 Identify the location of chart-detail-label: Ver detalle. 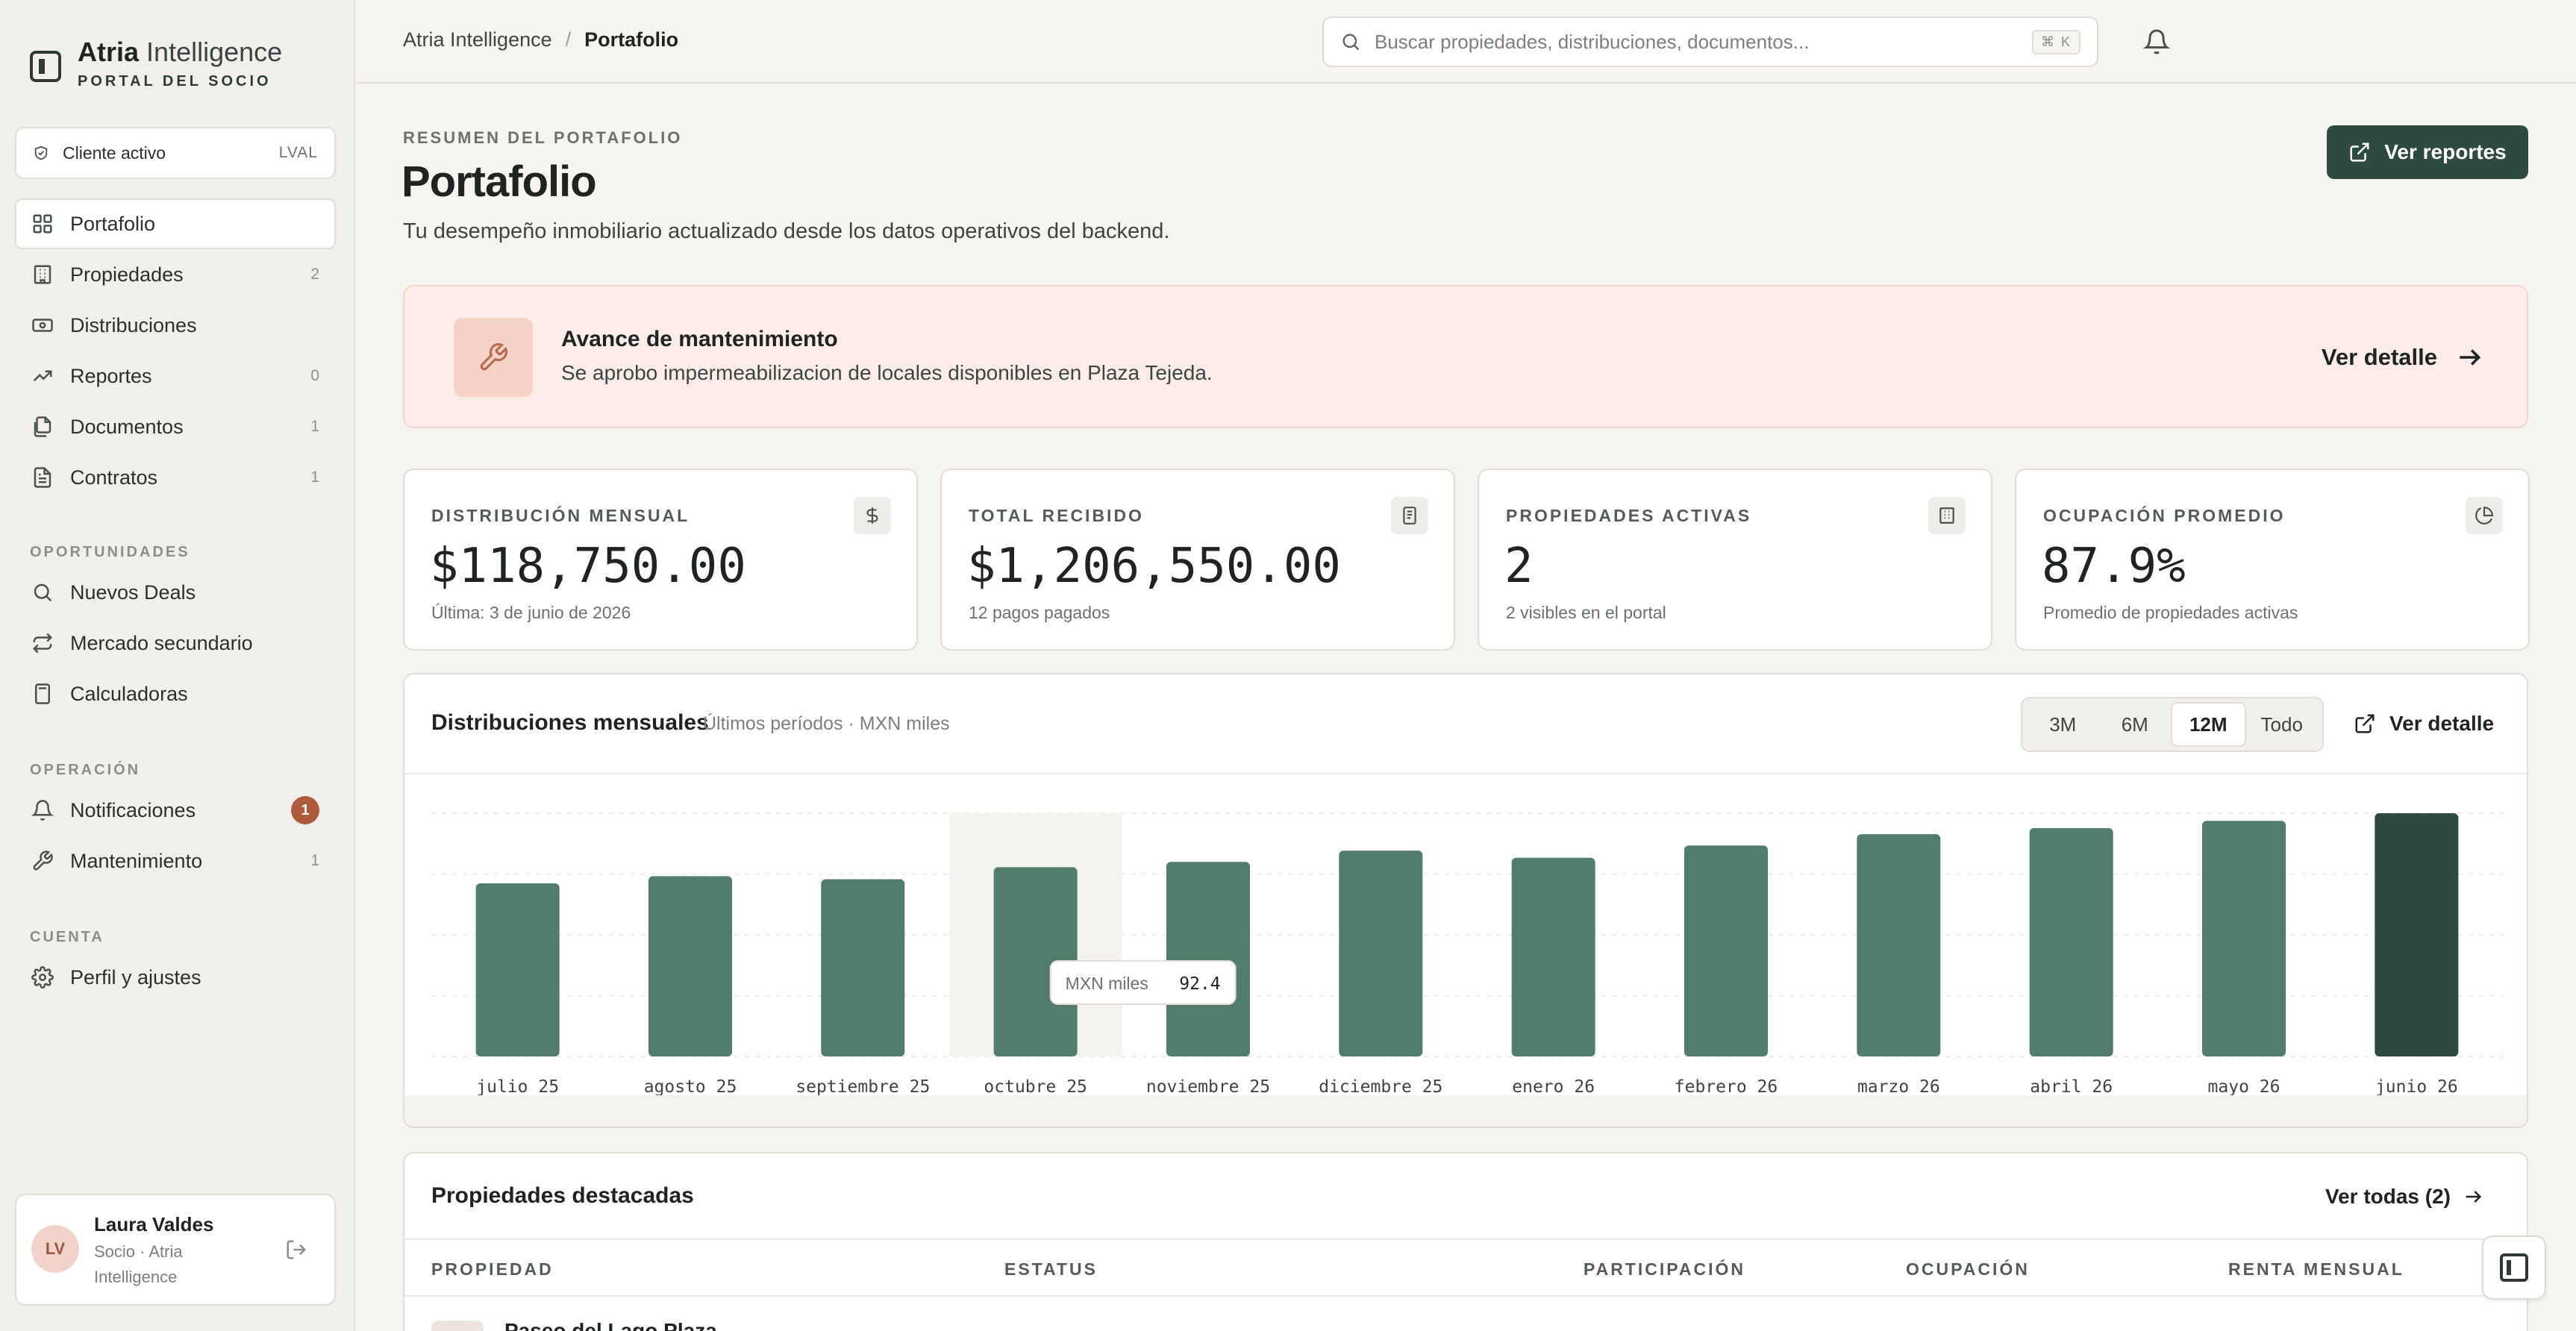
(2442, 723).